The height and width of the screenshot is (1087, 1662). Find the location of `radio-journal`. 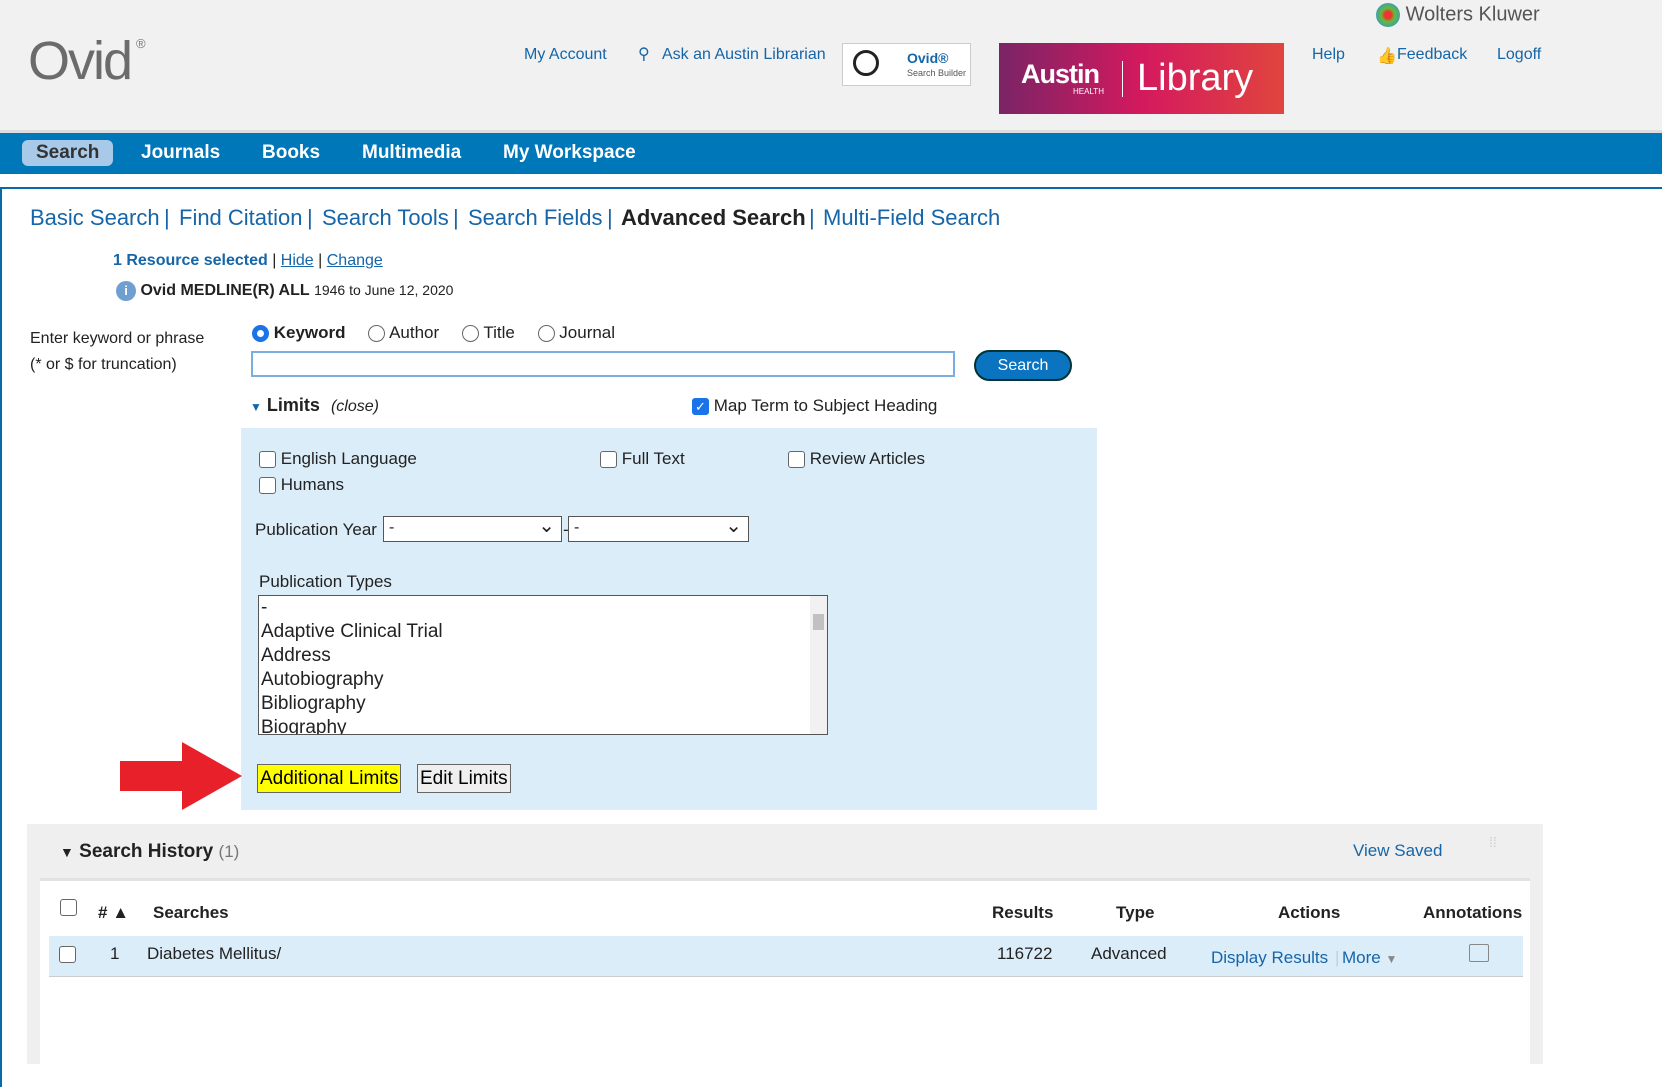

radio-journal is located at coordinates (546, 334).